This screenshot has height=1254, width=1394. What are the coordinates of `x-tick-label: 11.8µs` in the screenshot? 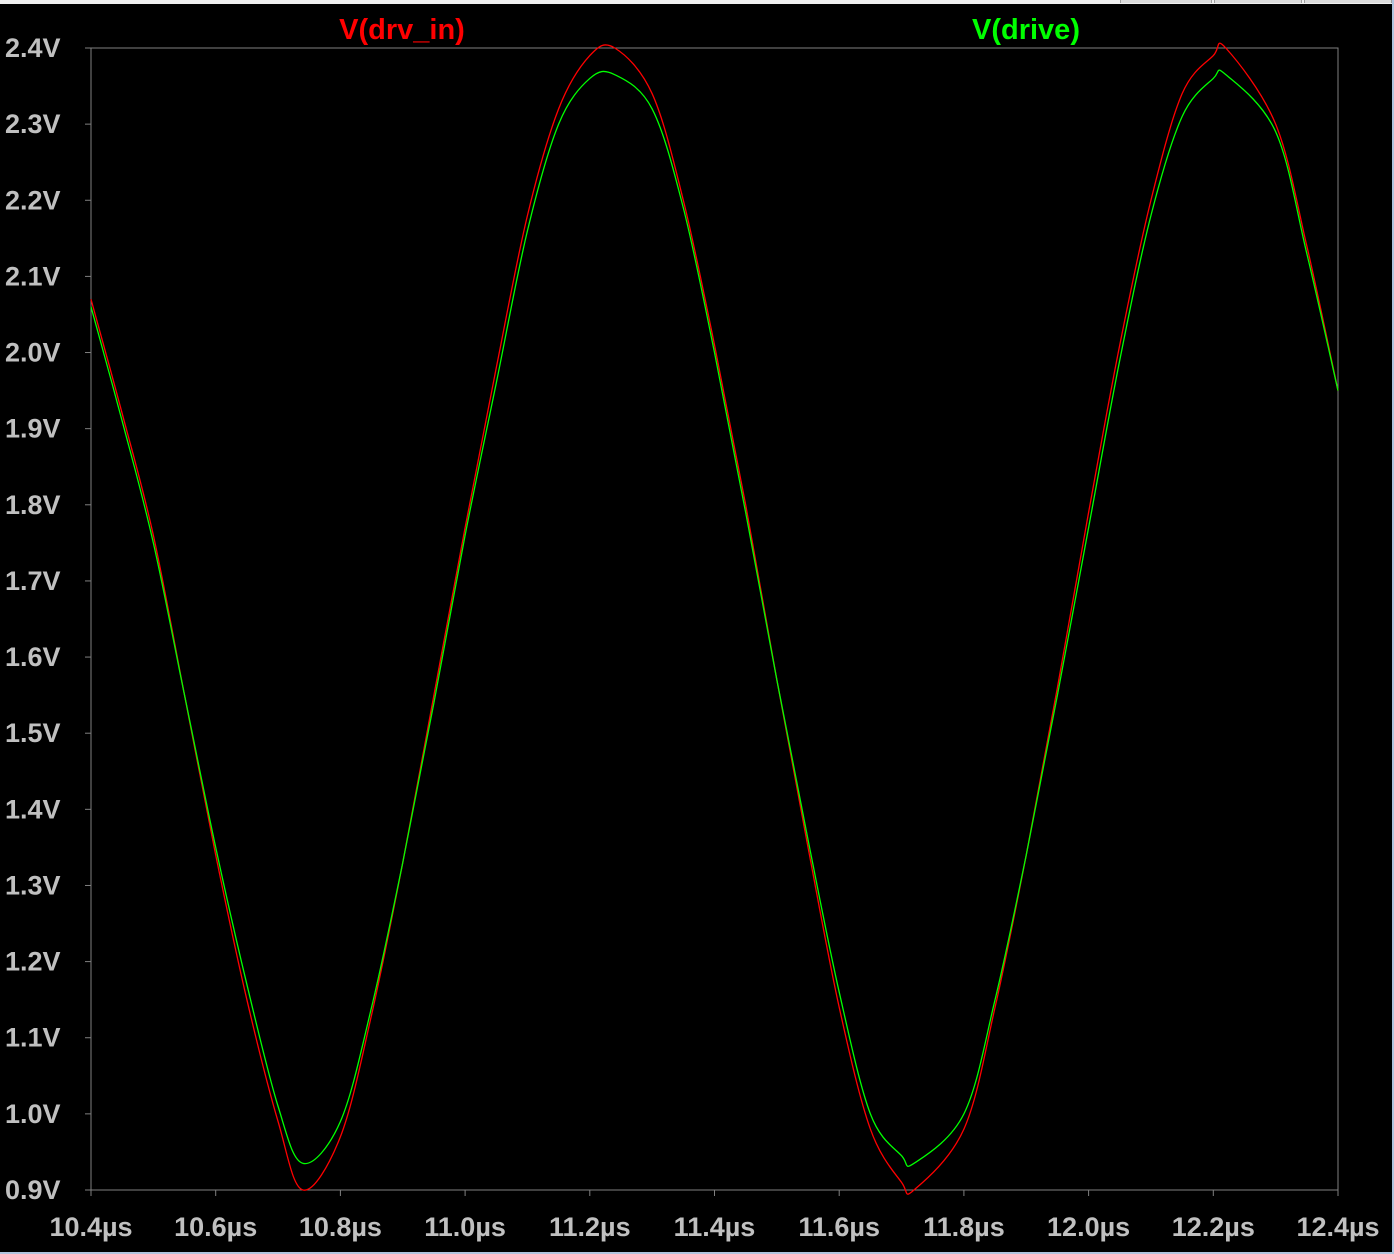 It's located at (964, 1227).